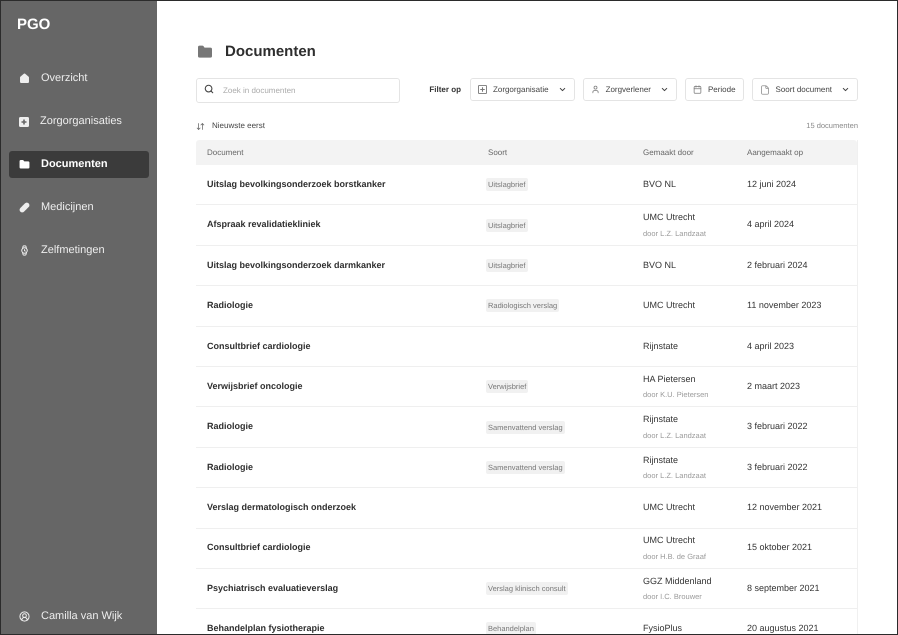 The height and width of the screenshot is (635, 898). Describe the element at coordinates (774, 386) in the screenshot. I see `date-text: 2 maart 2023` at that location.